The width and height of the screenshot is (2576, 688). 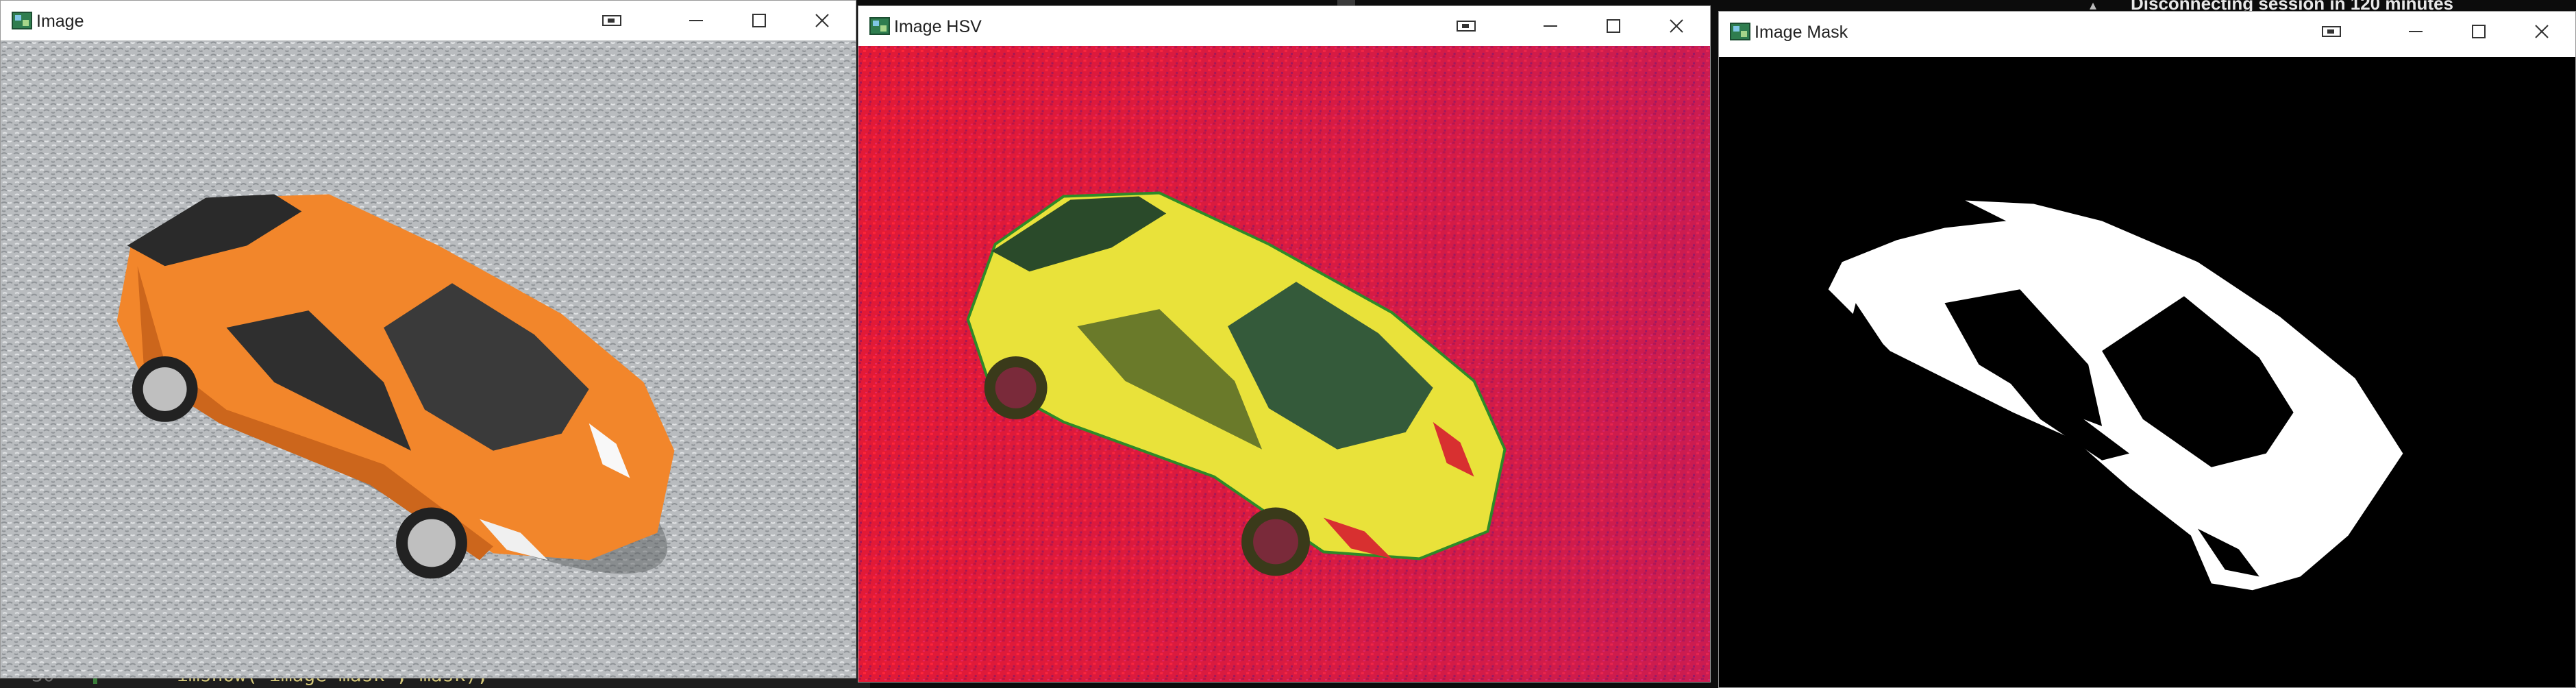 I want to click on titlebar: Image HSV, so click(x=1284, y=26).